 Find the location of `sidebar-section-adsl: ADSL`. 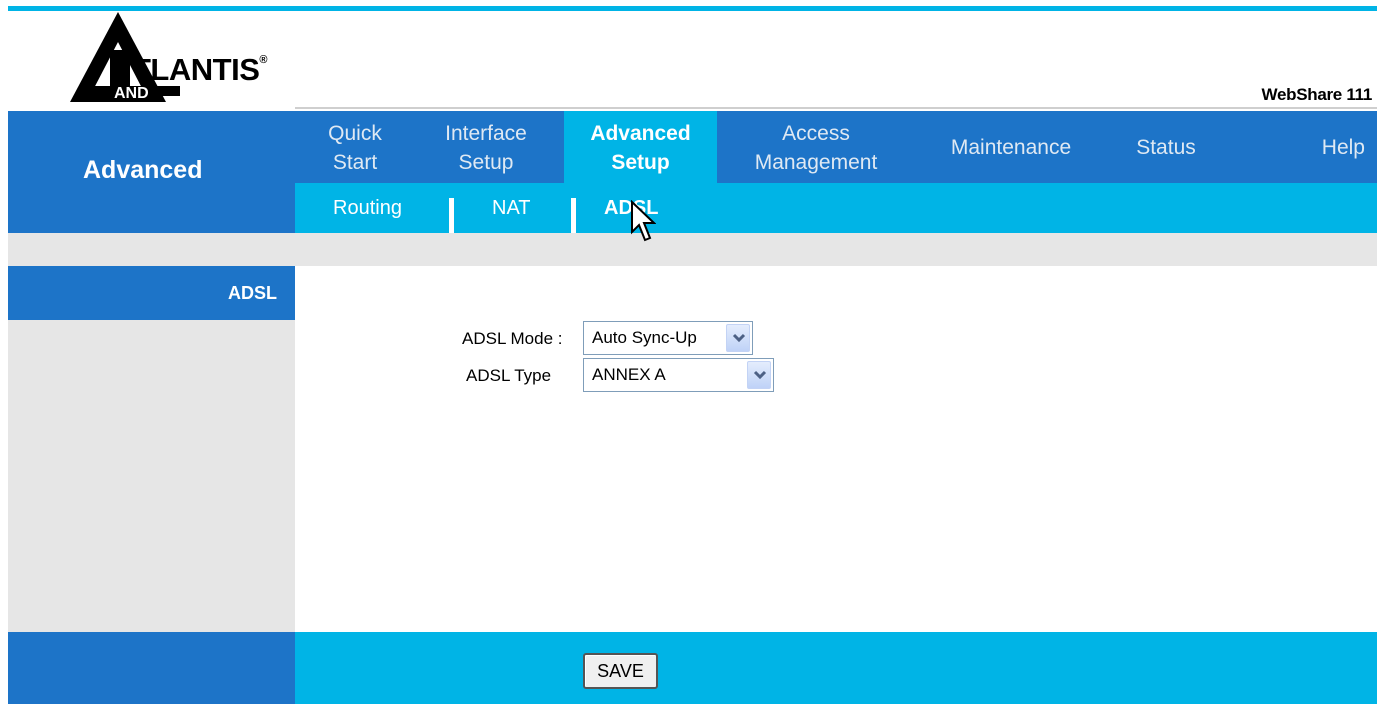

sidebar-section-adsl: ADSL is located at coordinates (151, 293).